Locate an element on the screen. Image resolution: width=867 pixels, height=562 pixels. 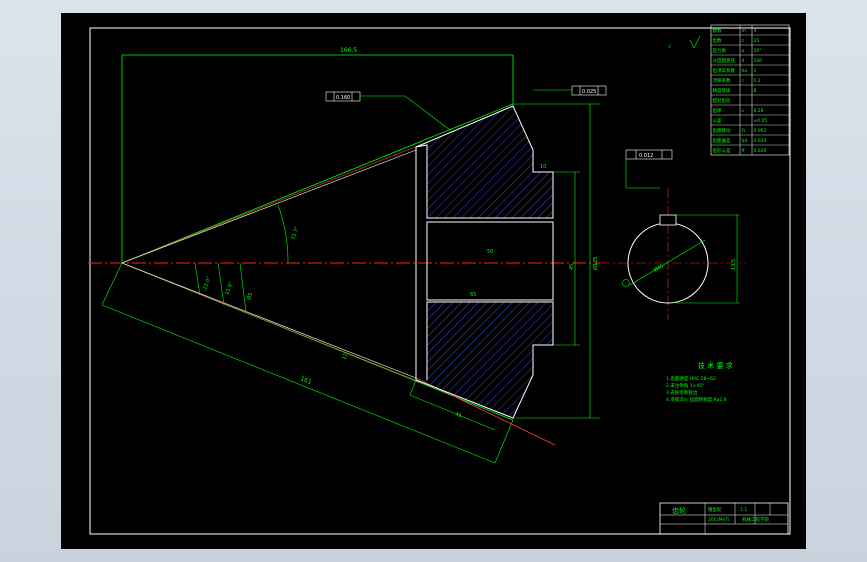
param-table-cell: 顶隙系数 is located at coordinates (722, 80).